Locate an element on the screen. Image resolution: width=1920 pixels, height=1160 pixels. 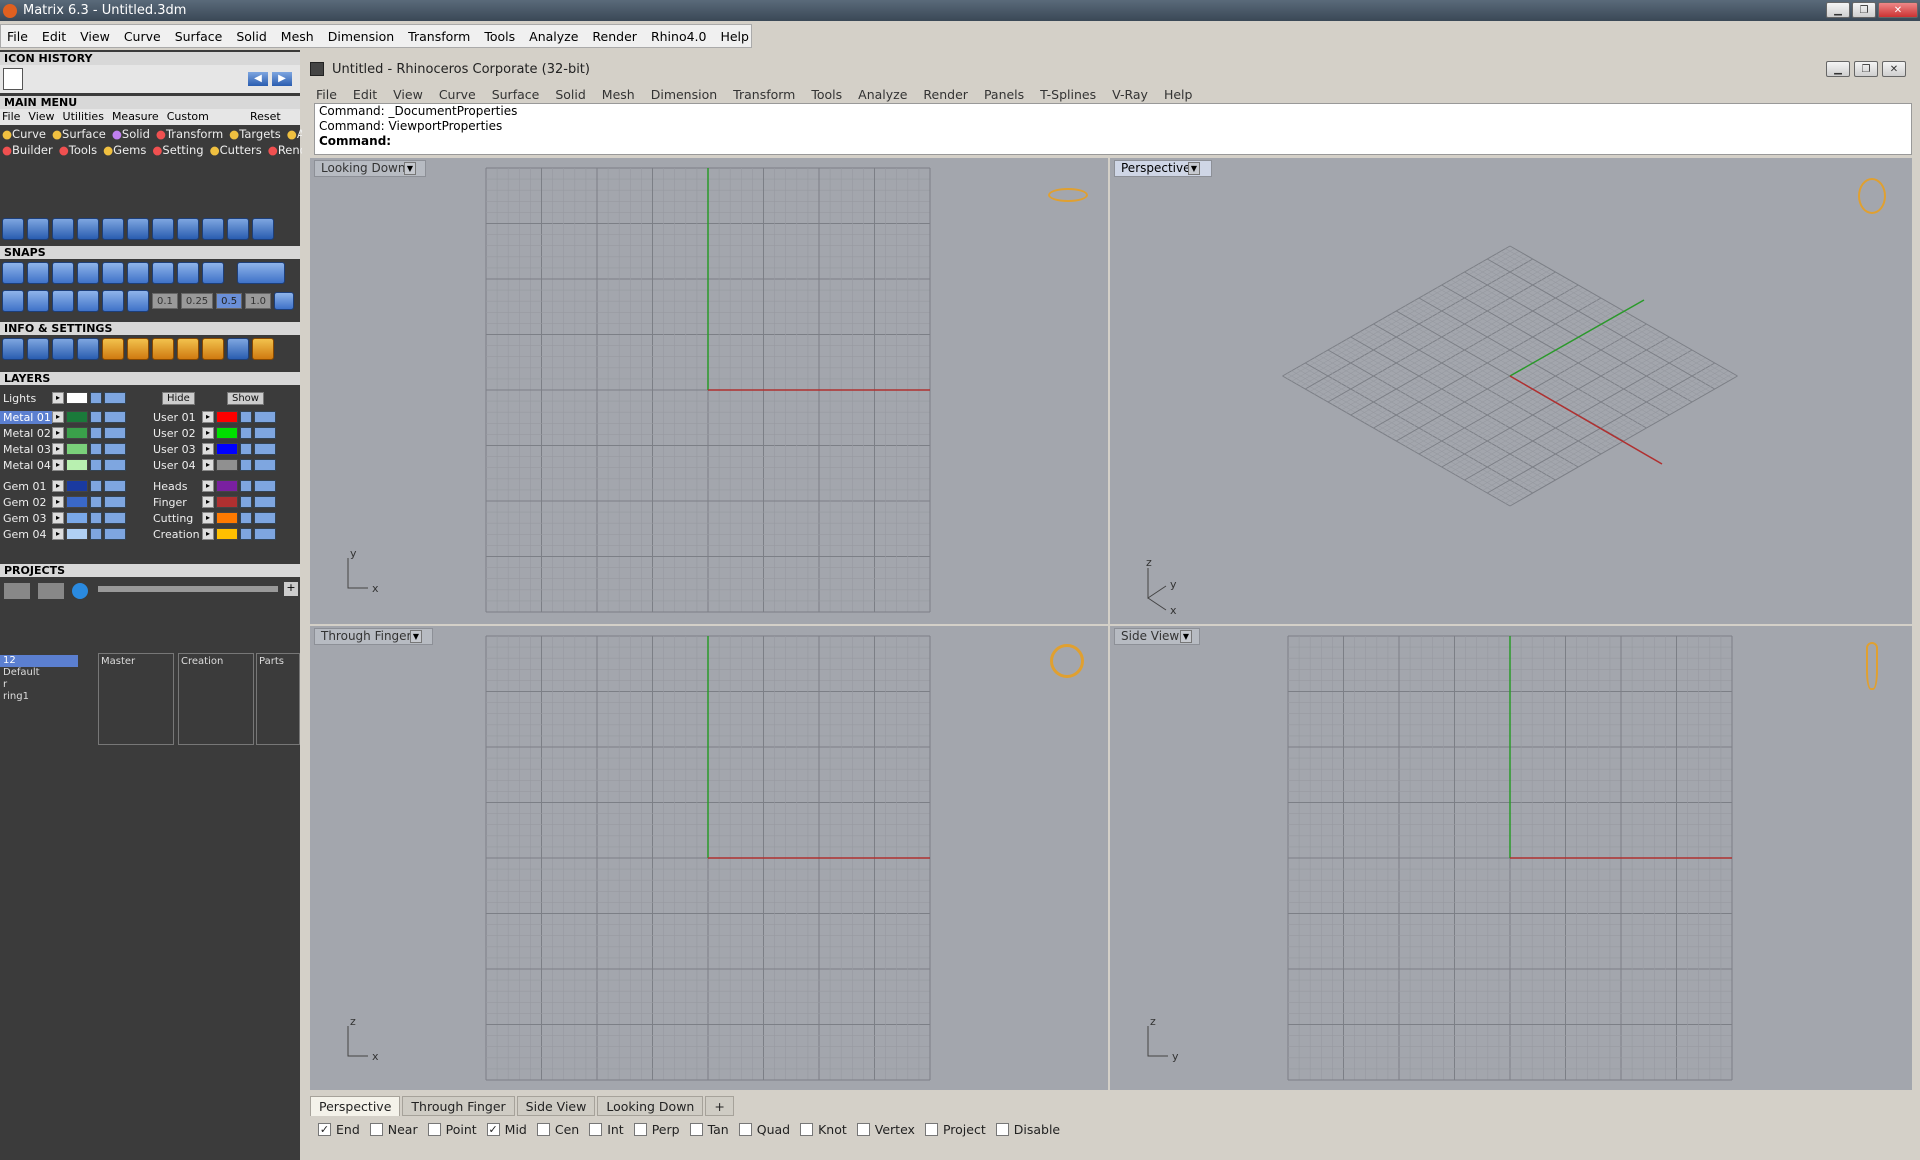
rhino-menu-curve: Curve is located at coordinates (457, 94).